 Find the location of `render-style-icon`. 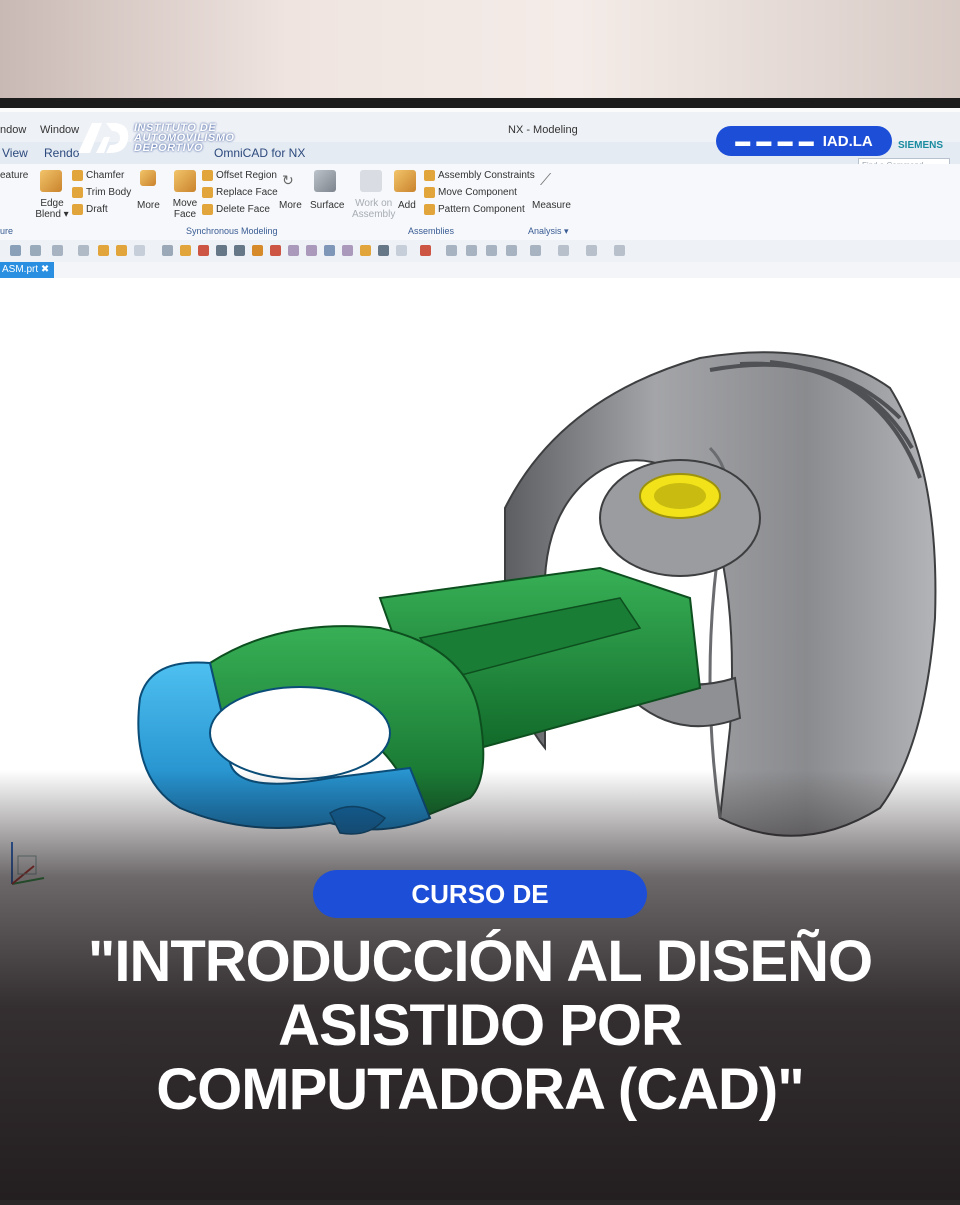

render-style-icon is located at coordinates (535, 250).